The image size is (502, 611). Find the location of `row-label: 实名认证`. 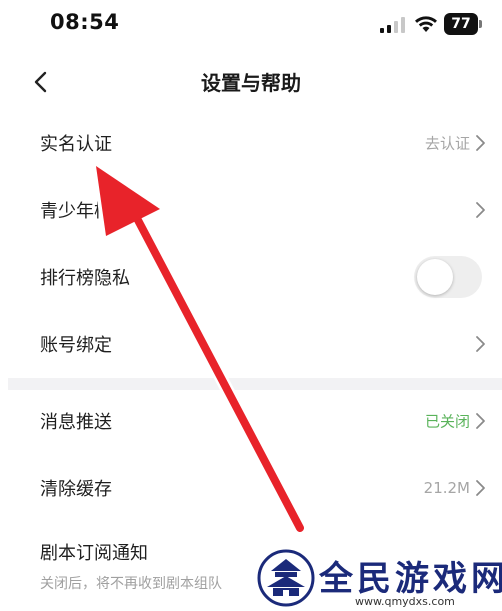

row-label: 实名认证 is located at coordinates (76, 144).